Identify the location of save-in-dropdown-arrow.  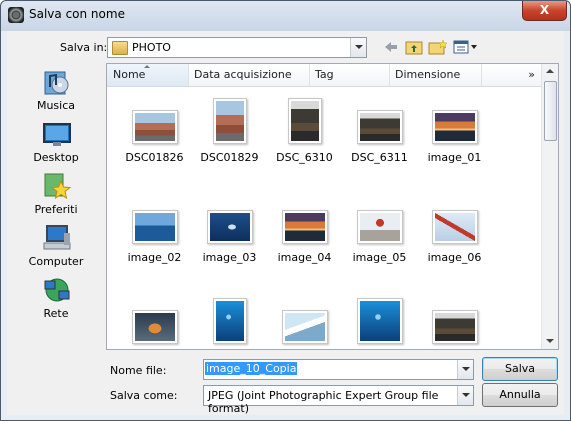
(358, 47).